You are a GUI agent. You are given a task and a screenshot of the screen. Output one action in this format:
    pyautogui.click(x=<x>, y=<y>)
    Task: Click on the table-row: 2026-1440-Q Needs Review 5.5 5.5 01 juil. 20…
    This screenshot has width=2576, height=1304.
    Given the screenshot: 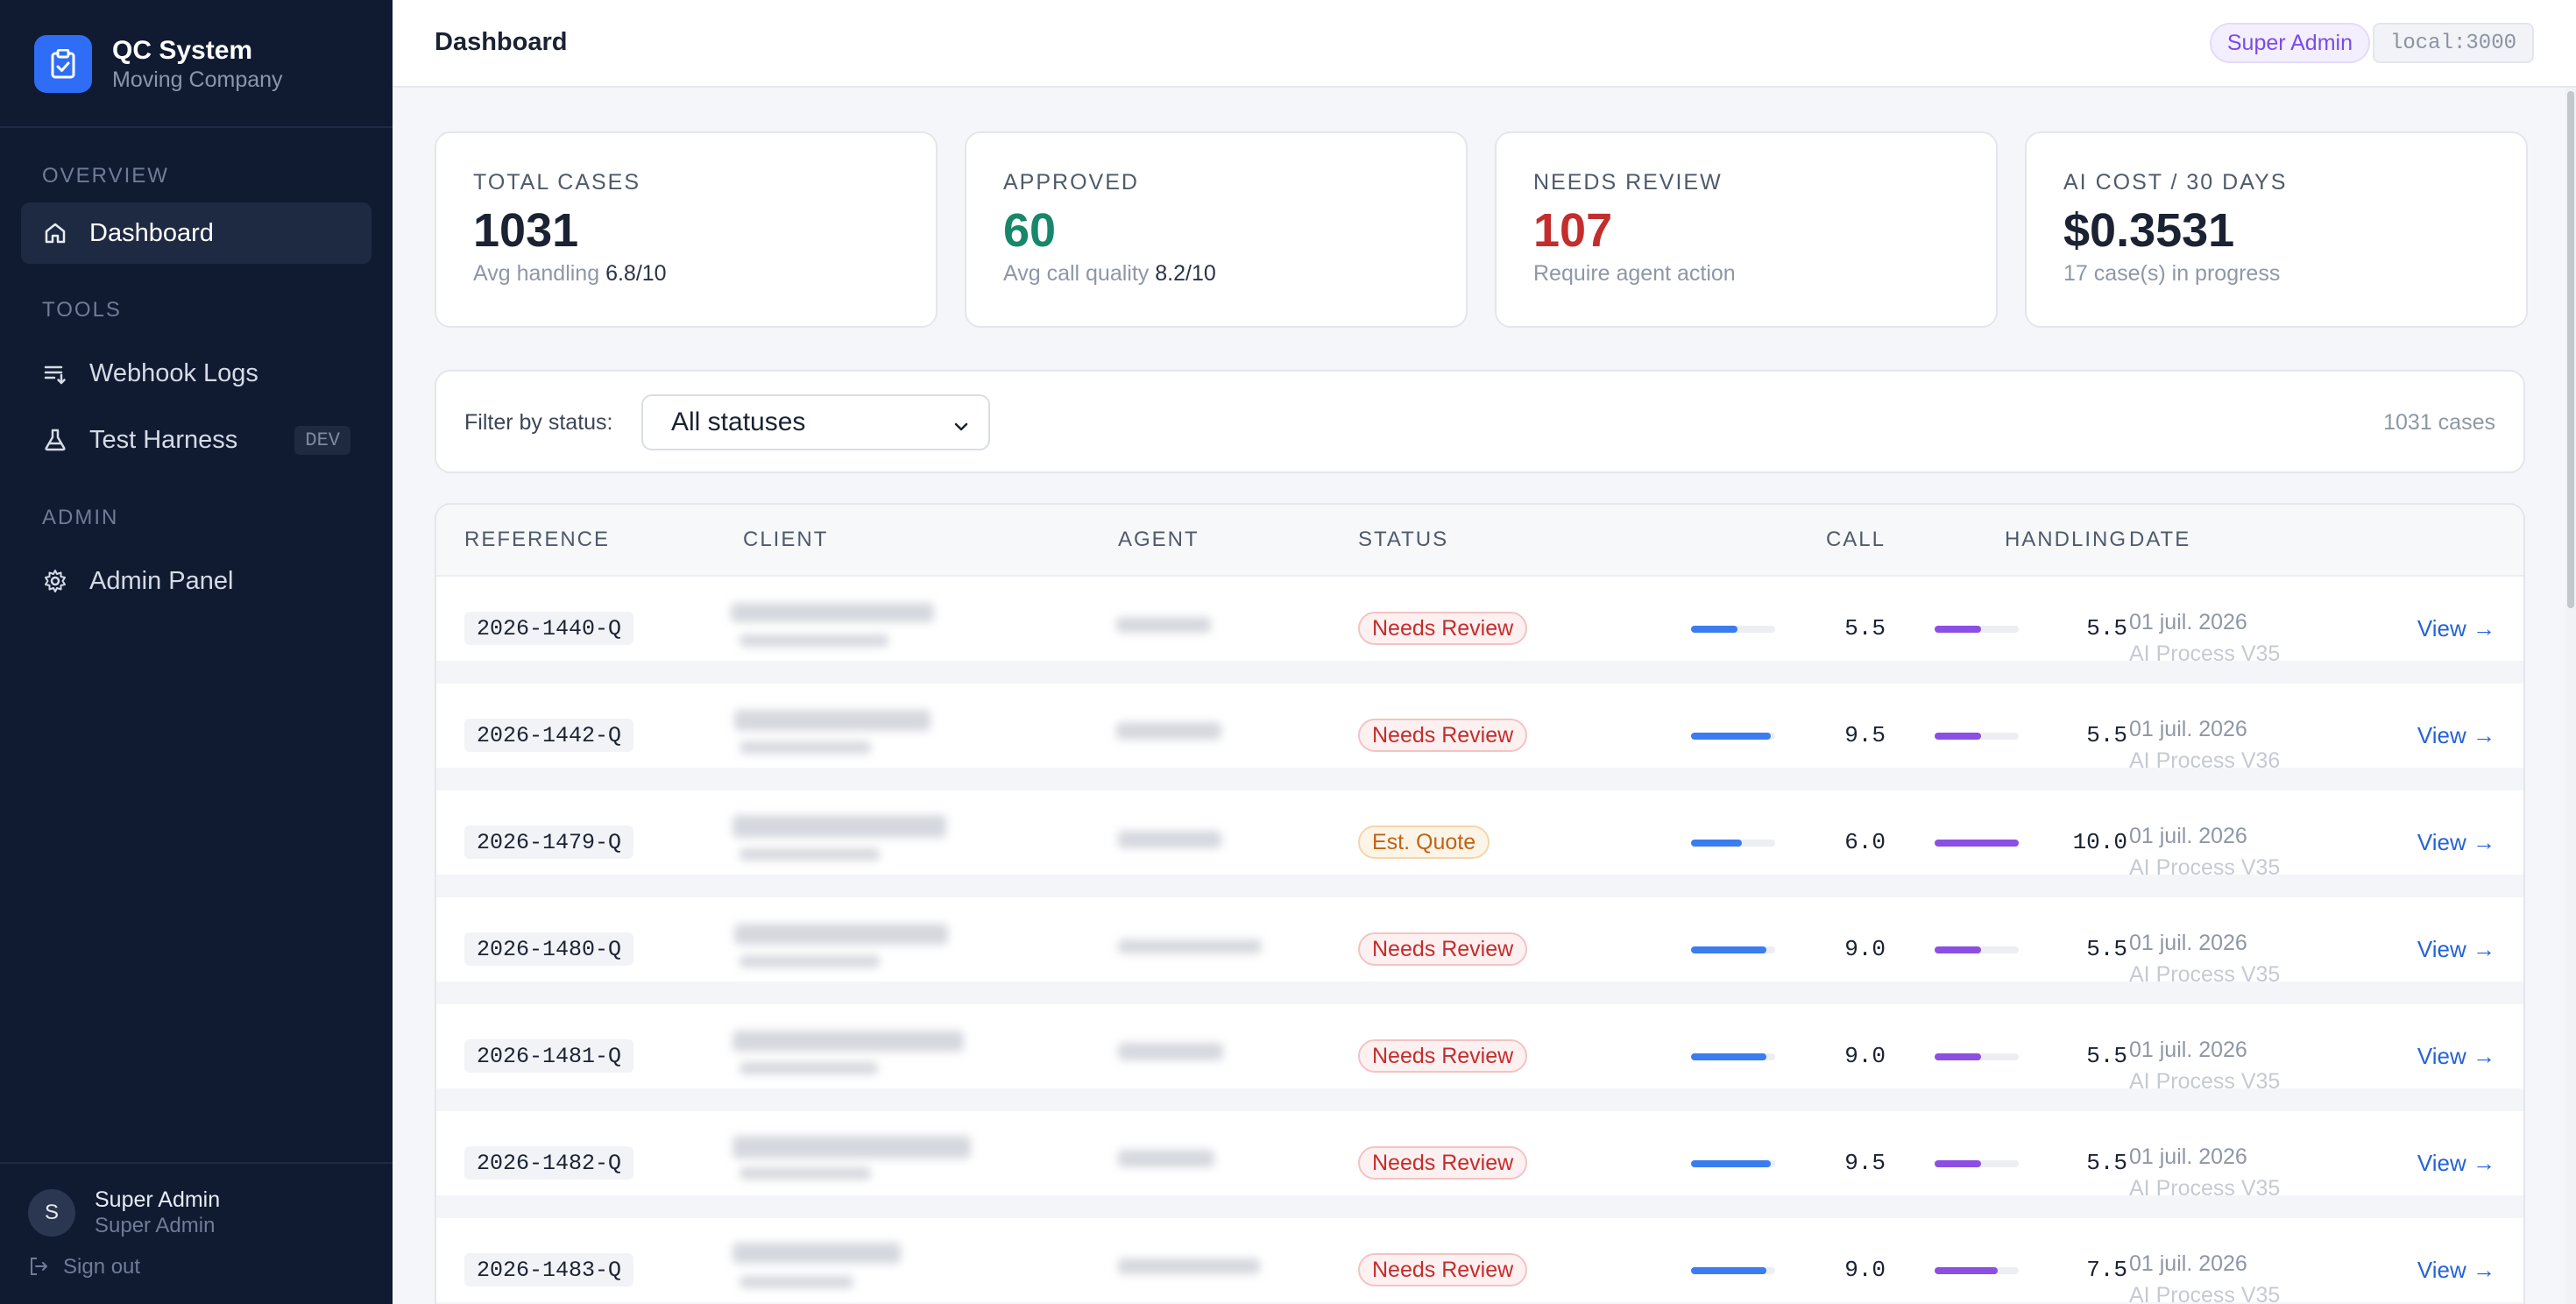 What is the action you would take?
    pyautogui.click(x=1479, y=630)
    